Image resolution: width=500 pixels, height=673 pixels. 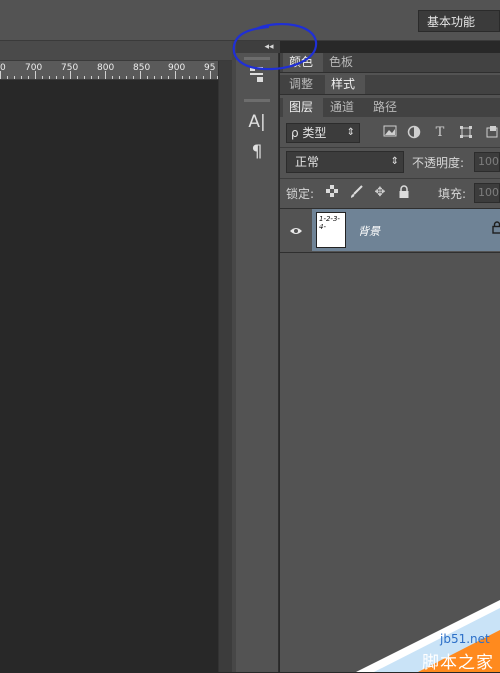 What do you see at coordinates (34, 68) in the screenshot?
I see `ruler-label: 700` at bounding box center [34, 68].